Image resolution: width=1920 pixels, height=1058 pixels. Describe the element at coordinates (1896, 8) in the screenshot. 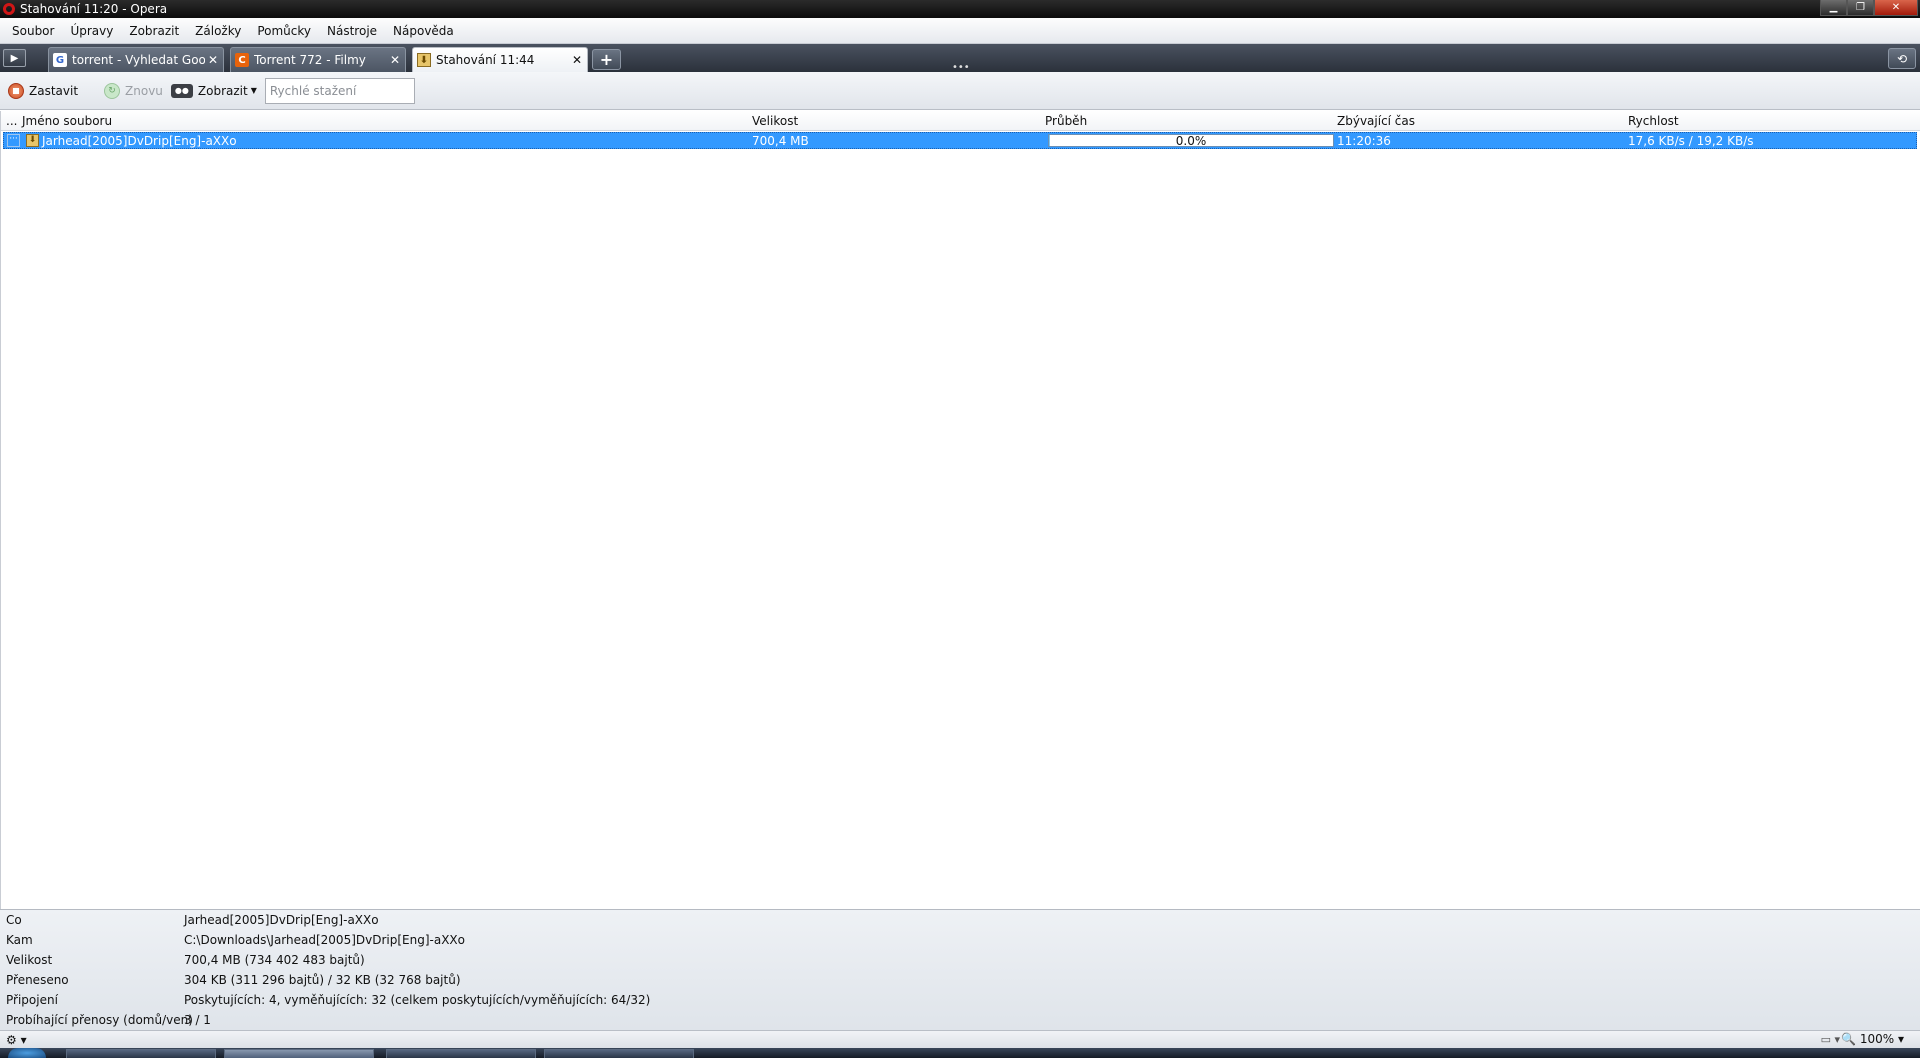

I see `close-window-button: ✕` at that location.